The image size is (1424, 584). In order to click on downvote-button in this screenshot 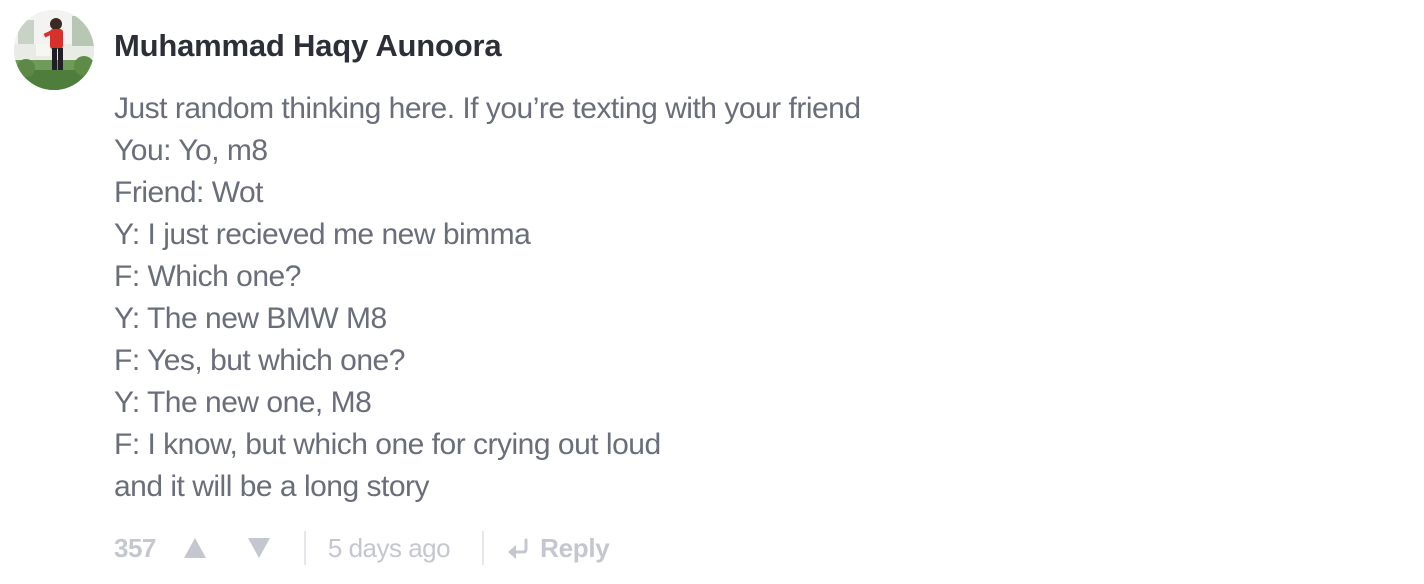, I will do `click(259, 548)`.